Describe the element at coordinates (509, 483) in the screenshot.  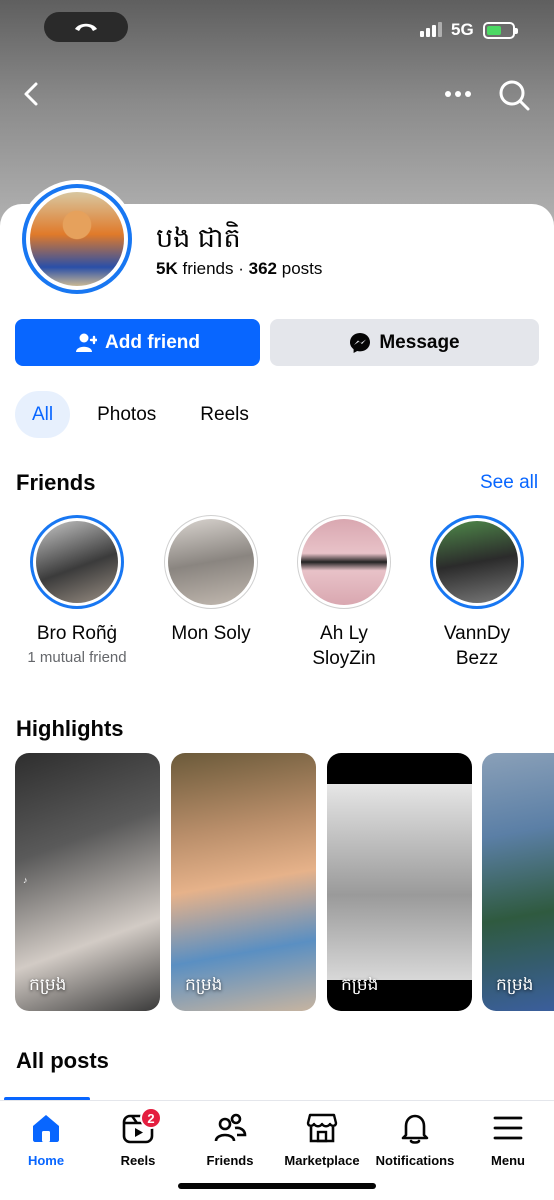
I see `see-all-friends-link: See all` at that location.